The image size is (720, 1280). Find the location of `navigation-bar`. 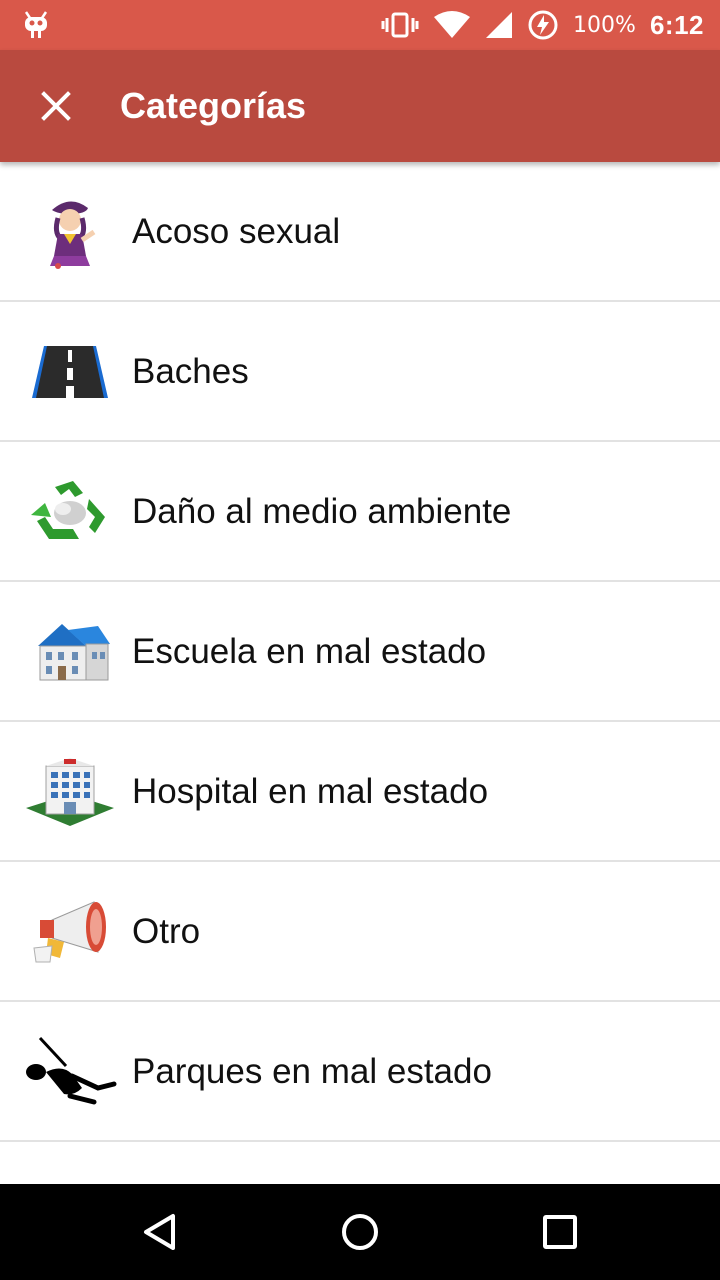

navigation-bar is located at coordinates (360, 1232).